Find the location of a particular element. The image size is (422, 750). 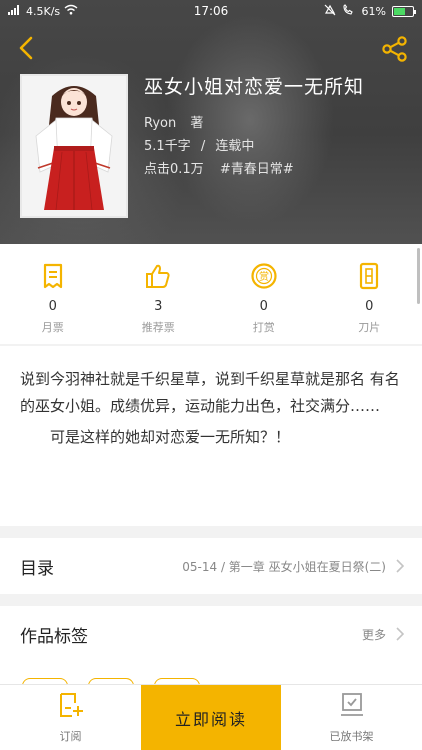

read-now-label: 立即阅读 is located at coordinates (210, 719).